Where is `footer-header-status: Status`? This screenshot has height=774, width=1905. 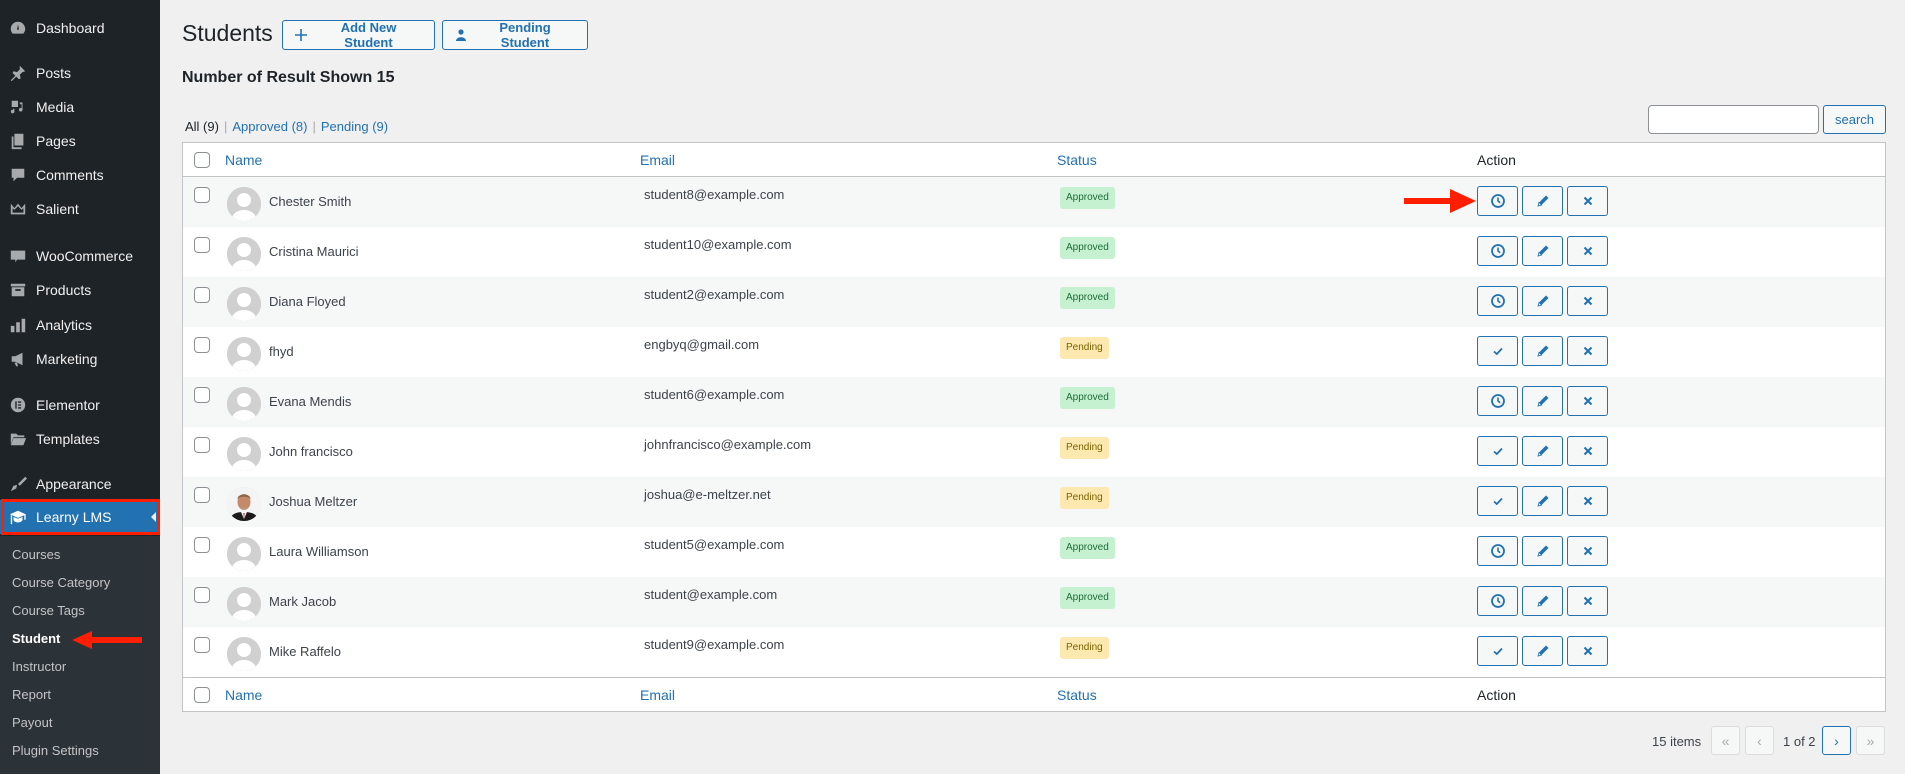 footer-header-status: Status is located at coordinates (1077, 695).